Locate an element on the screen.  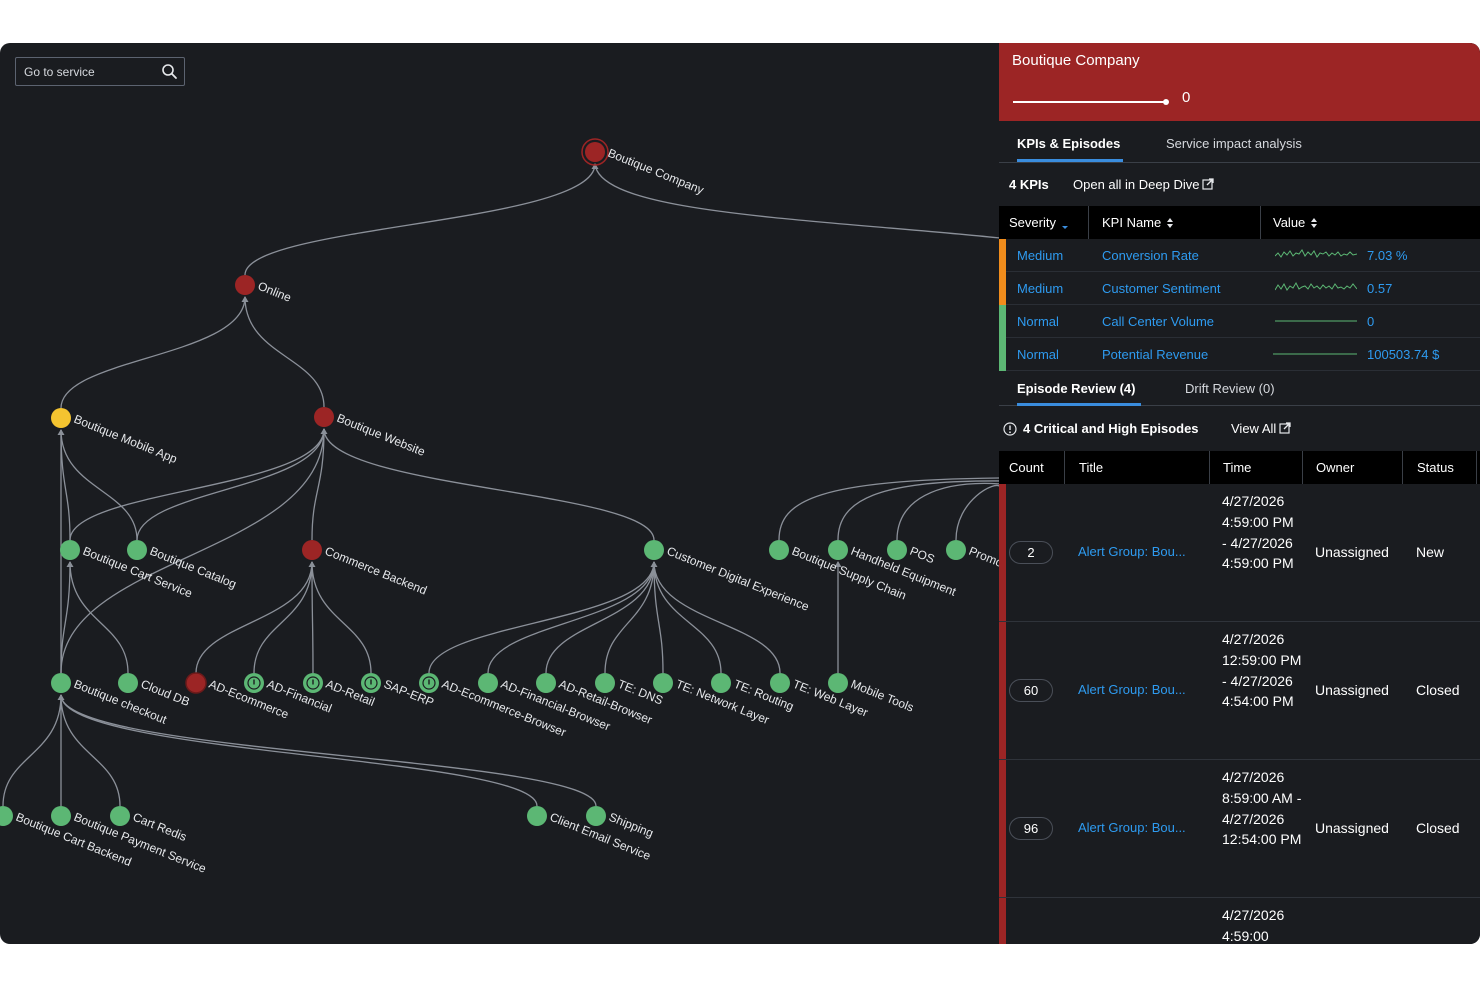
view-all-label: View All is located at coordinates (1254, 428).